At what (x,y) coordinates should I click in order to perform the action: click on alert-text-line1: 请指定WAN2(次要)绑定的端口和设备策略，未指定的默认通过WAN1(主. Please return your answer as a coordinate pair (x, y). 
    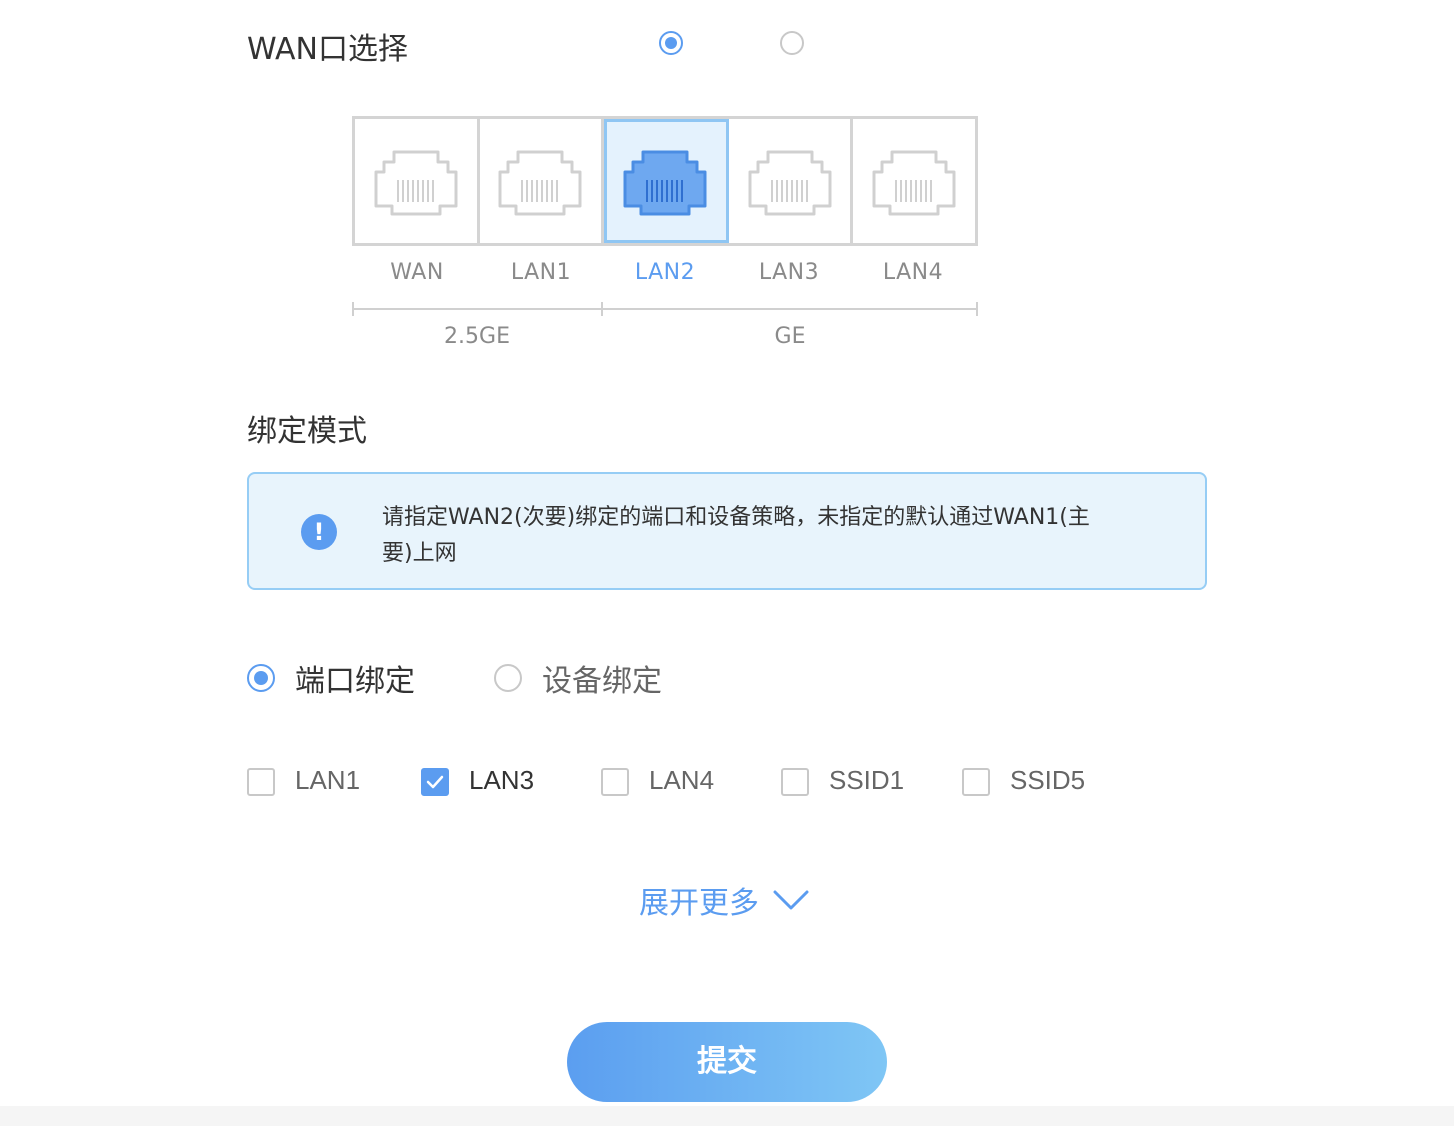
    Looking at the image, I should click on (736, 517).